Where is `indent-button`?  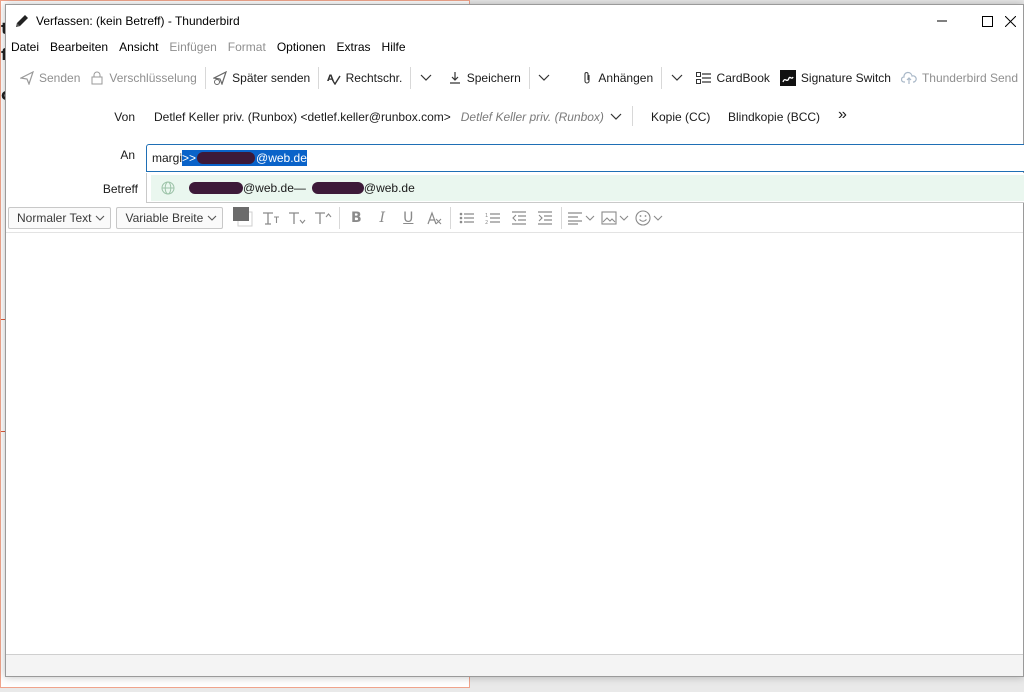
indent-button is located at coordinates (545, 218).